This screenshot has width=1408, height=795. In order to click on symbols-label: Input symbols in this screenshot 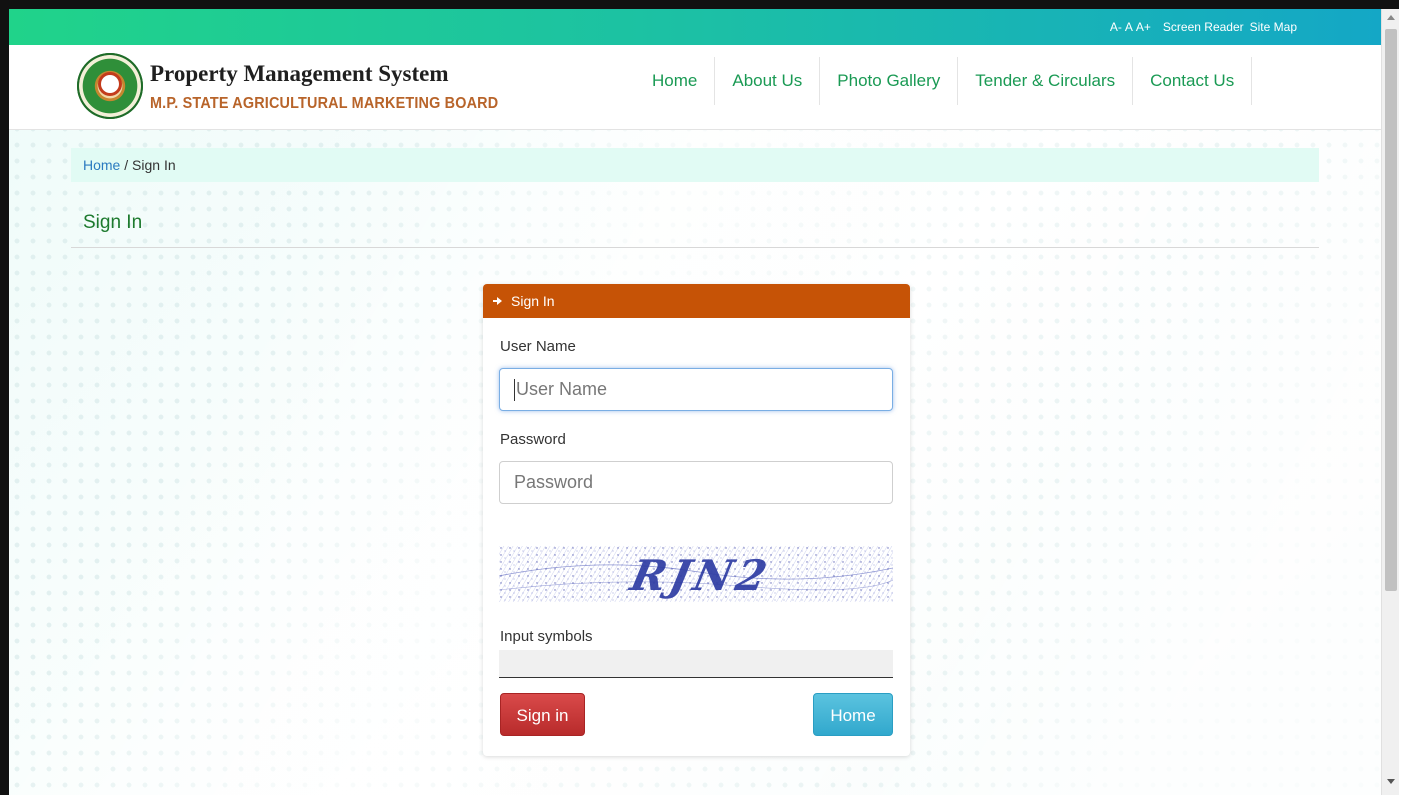, I will do `click(546, 636)`.